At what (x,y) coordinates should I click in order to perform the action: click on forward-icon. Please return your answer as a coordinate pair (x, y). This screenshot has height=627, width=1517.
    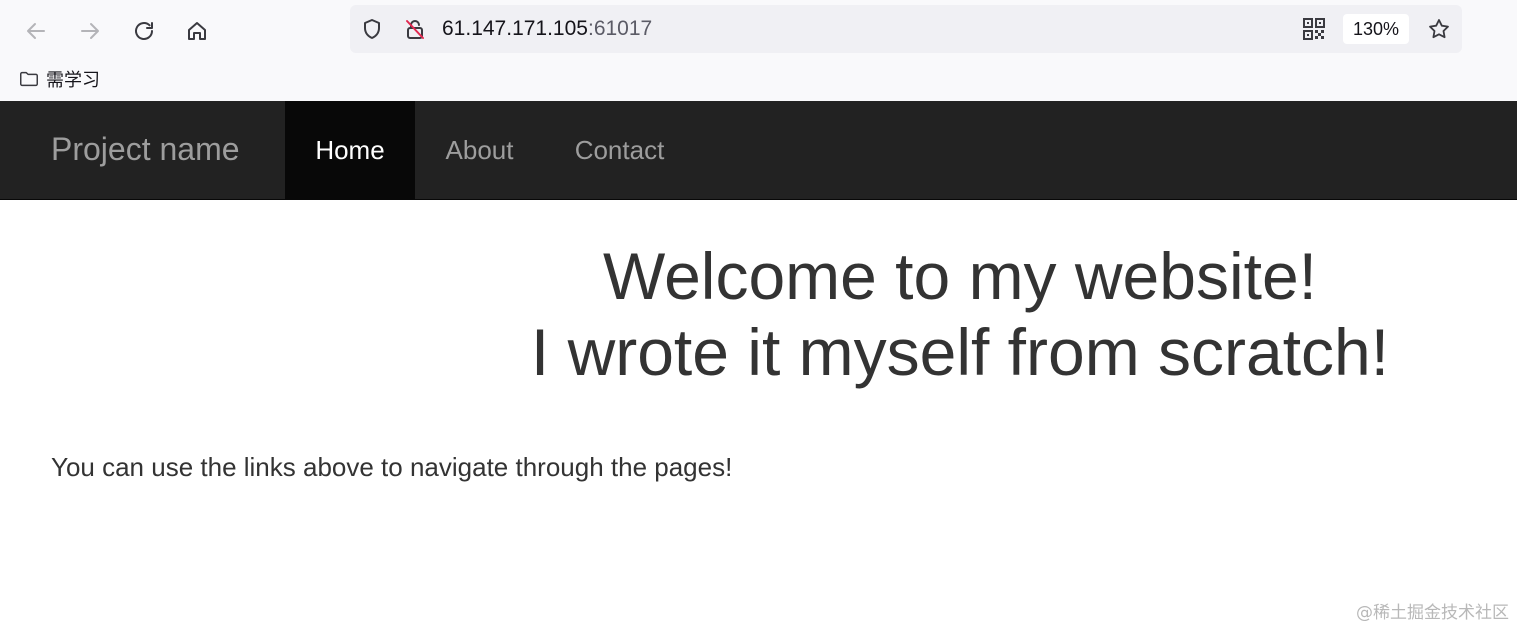
    Looking at the image, I should click on (90, 31).